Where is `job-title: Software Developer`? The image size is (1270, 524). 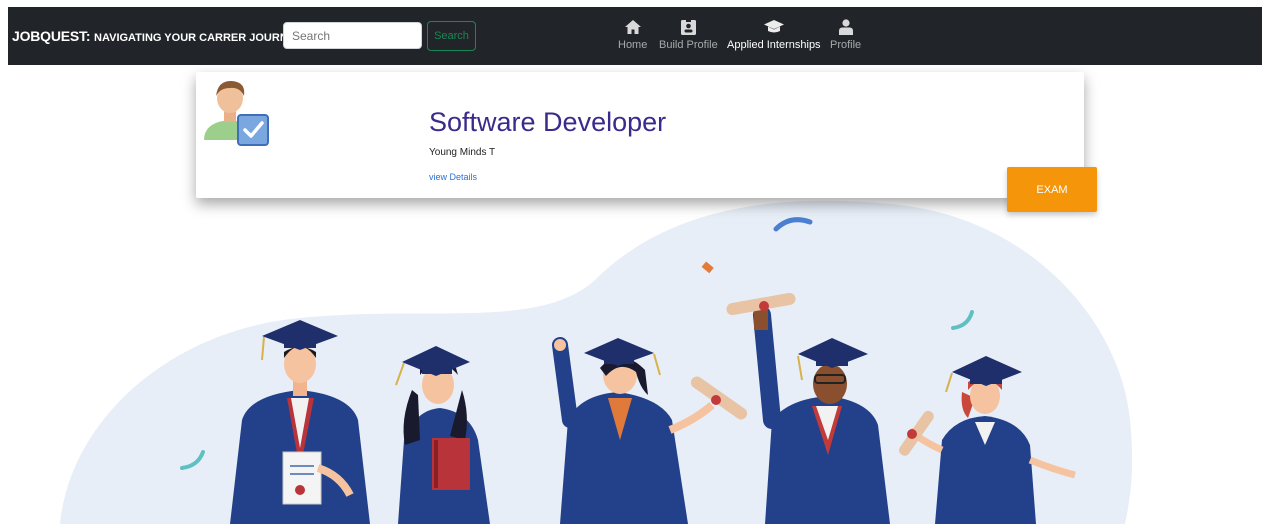
job-title: Software Developer is located at coordinates (548, 122).